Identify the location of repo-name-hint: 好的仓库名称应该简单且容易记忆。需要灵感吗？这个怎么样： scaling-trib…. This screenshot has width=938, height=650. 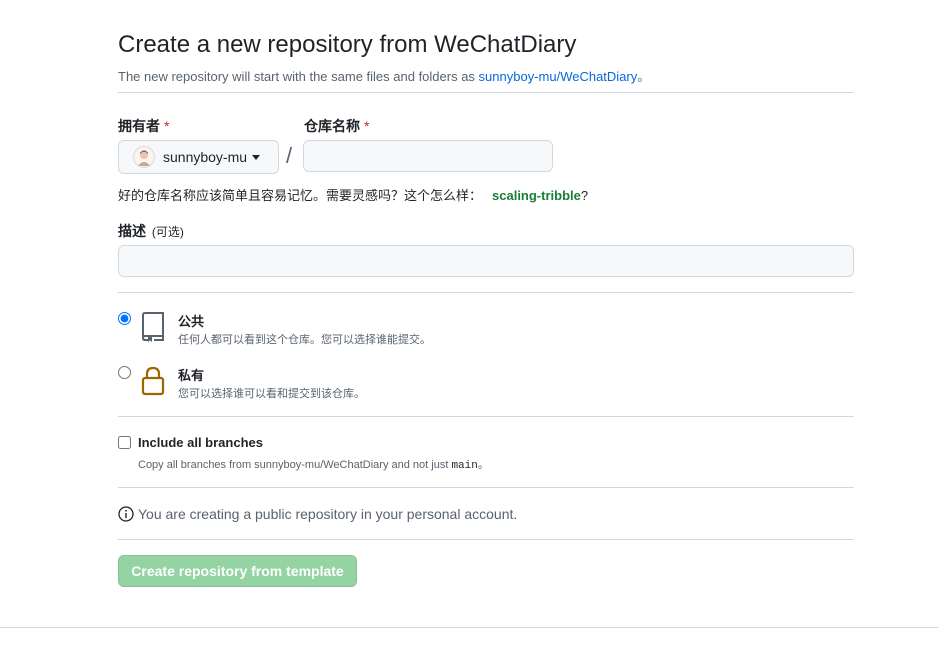
(353, 194).